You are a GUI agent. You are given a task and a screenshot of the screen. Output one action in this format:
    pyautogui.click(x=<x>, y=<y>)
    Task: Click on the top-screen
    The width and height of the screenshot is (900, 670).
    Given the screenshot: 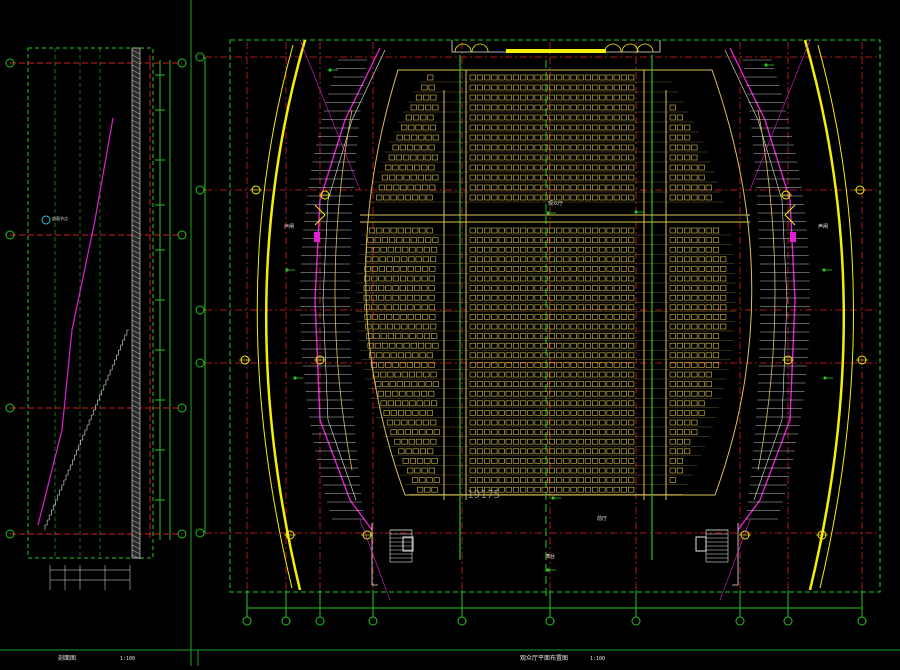 What is the action you would take?
    pyautogui.click(x=556, y=51)
    